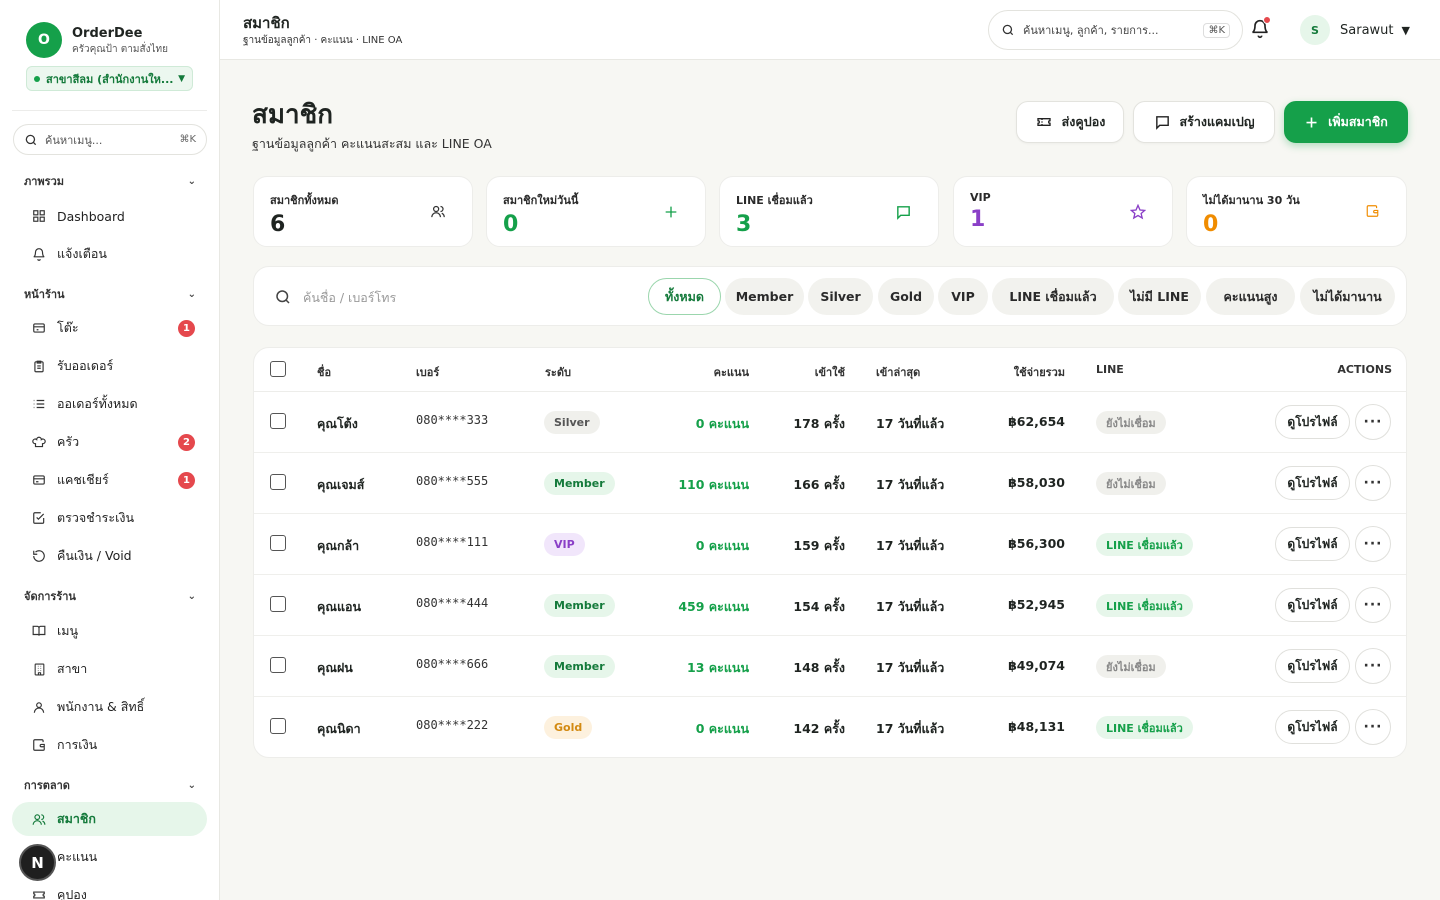  Describe the element at coordinates (109, 556) in the screenshot. I see `sidebar-item-2-7: คืนเงิน / Void` at that location.